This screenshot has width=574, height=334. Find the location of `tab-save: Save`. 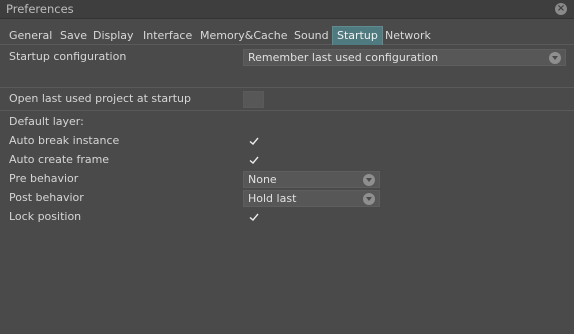

tab-save: Save is located at coordinates (73, 36).